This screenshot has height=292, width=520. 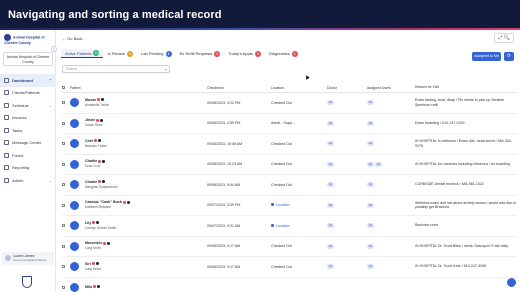 I want to click on patient-cell: Charlie Maryjean Szadecimore, so click(x=137, y=185).